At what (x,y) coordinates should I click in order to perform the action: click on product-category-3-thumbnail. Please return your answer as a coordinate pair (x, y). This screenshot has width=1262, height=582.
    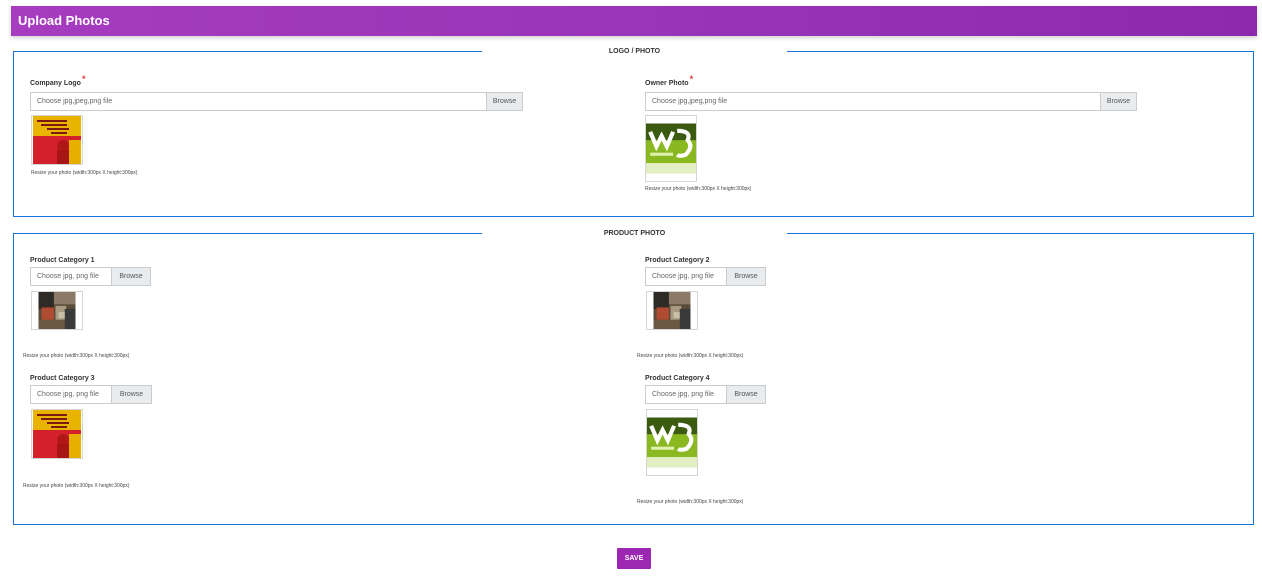
    Looking at the image, I should click on (57, 434).